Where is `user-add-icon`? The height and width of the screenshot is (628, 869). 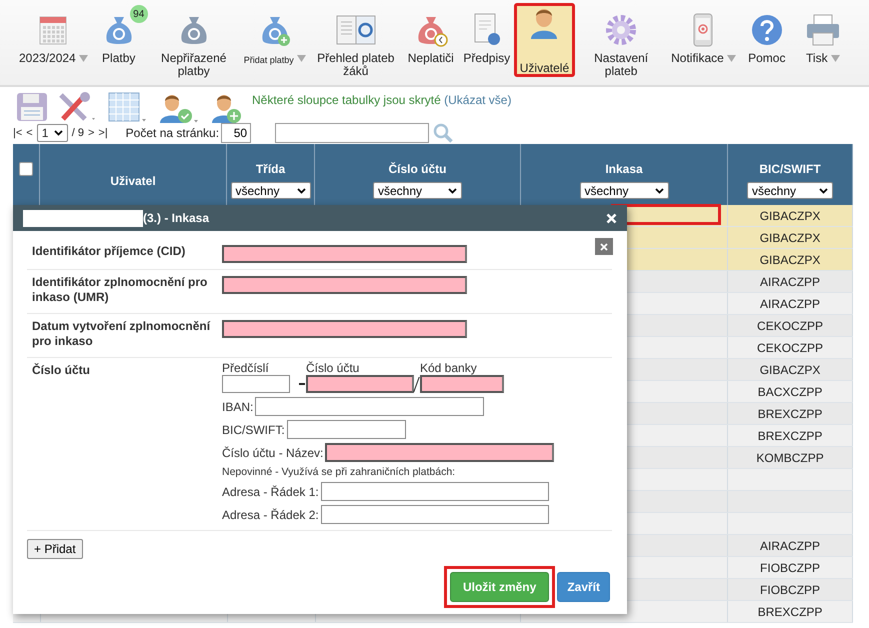
user-add-icon is located at coordinates (226, 108).